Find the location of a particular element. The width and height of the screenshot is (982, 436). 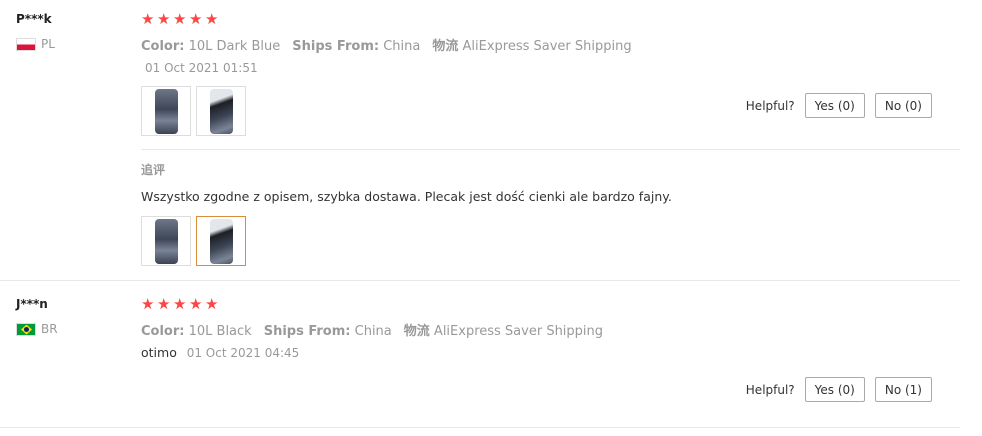

followup-label: 追评 is located at coordinates (153, 170).